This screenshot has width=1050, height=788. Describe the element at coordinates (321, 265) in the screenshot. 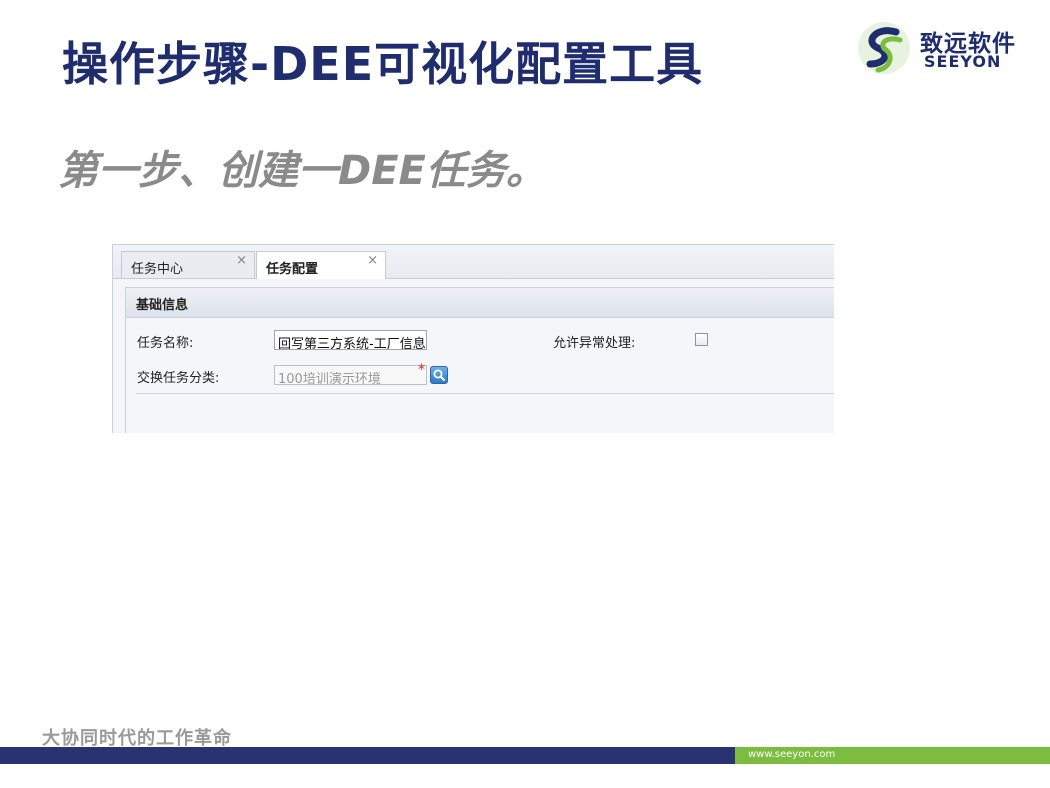

I see `tab-task-config: 任务配置 ×` at that location.